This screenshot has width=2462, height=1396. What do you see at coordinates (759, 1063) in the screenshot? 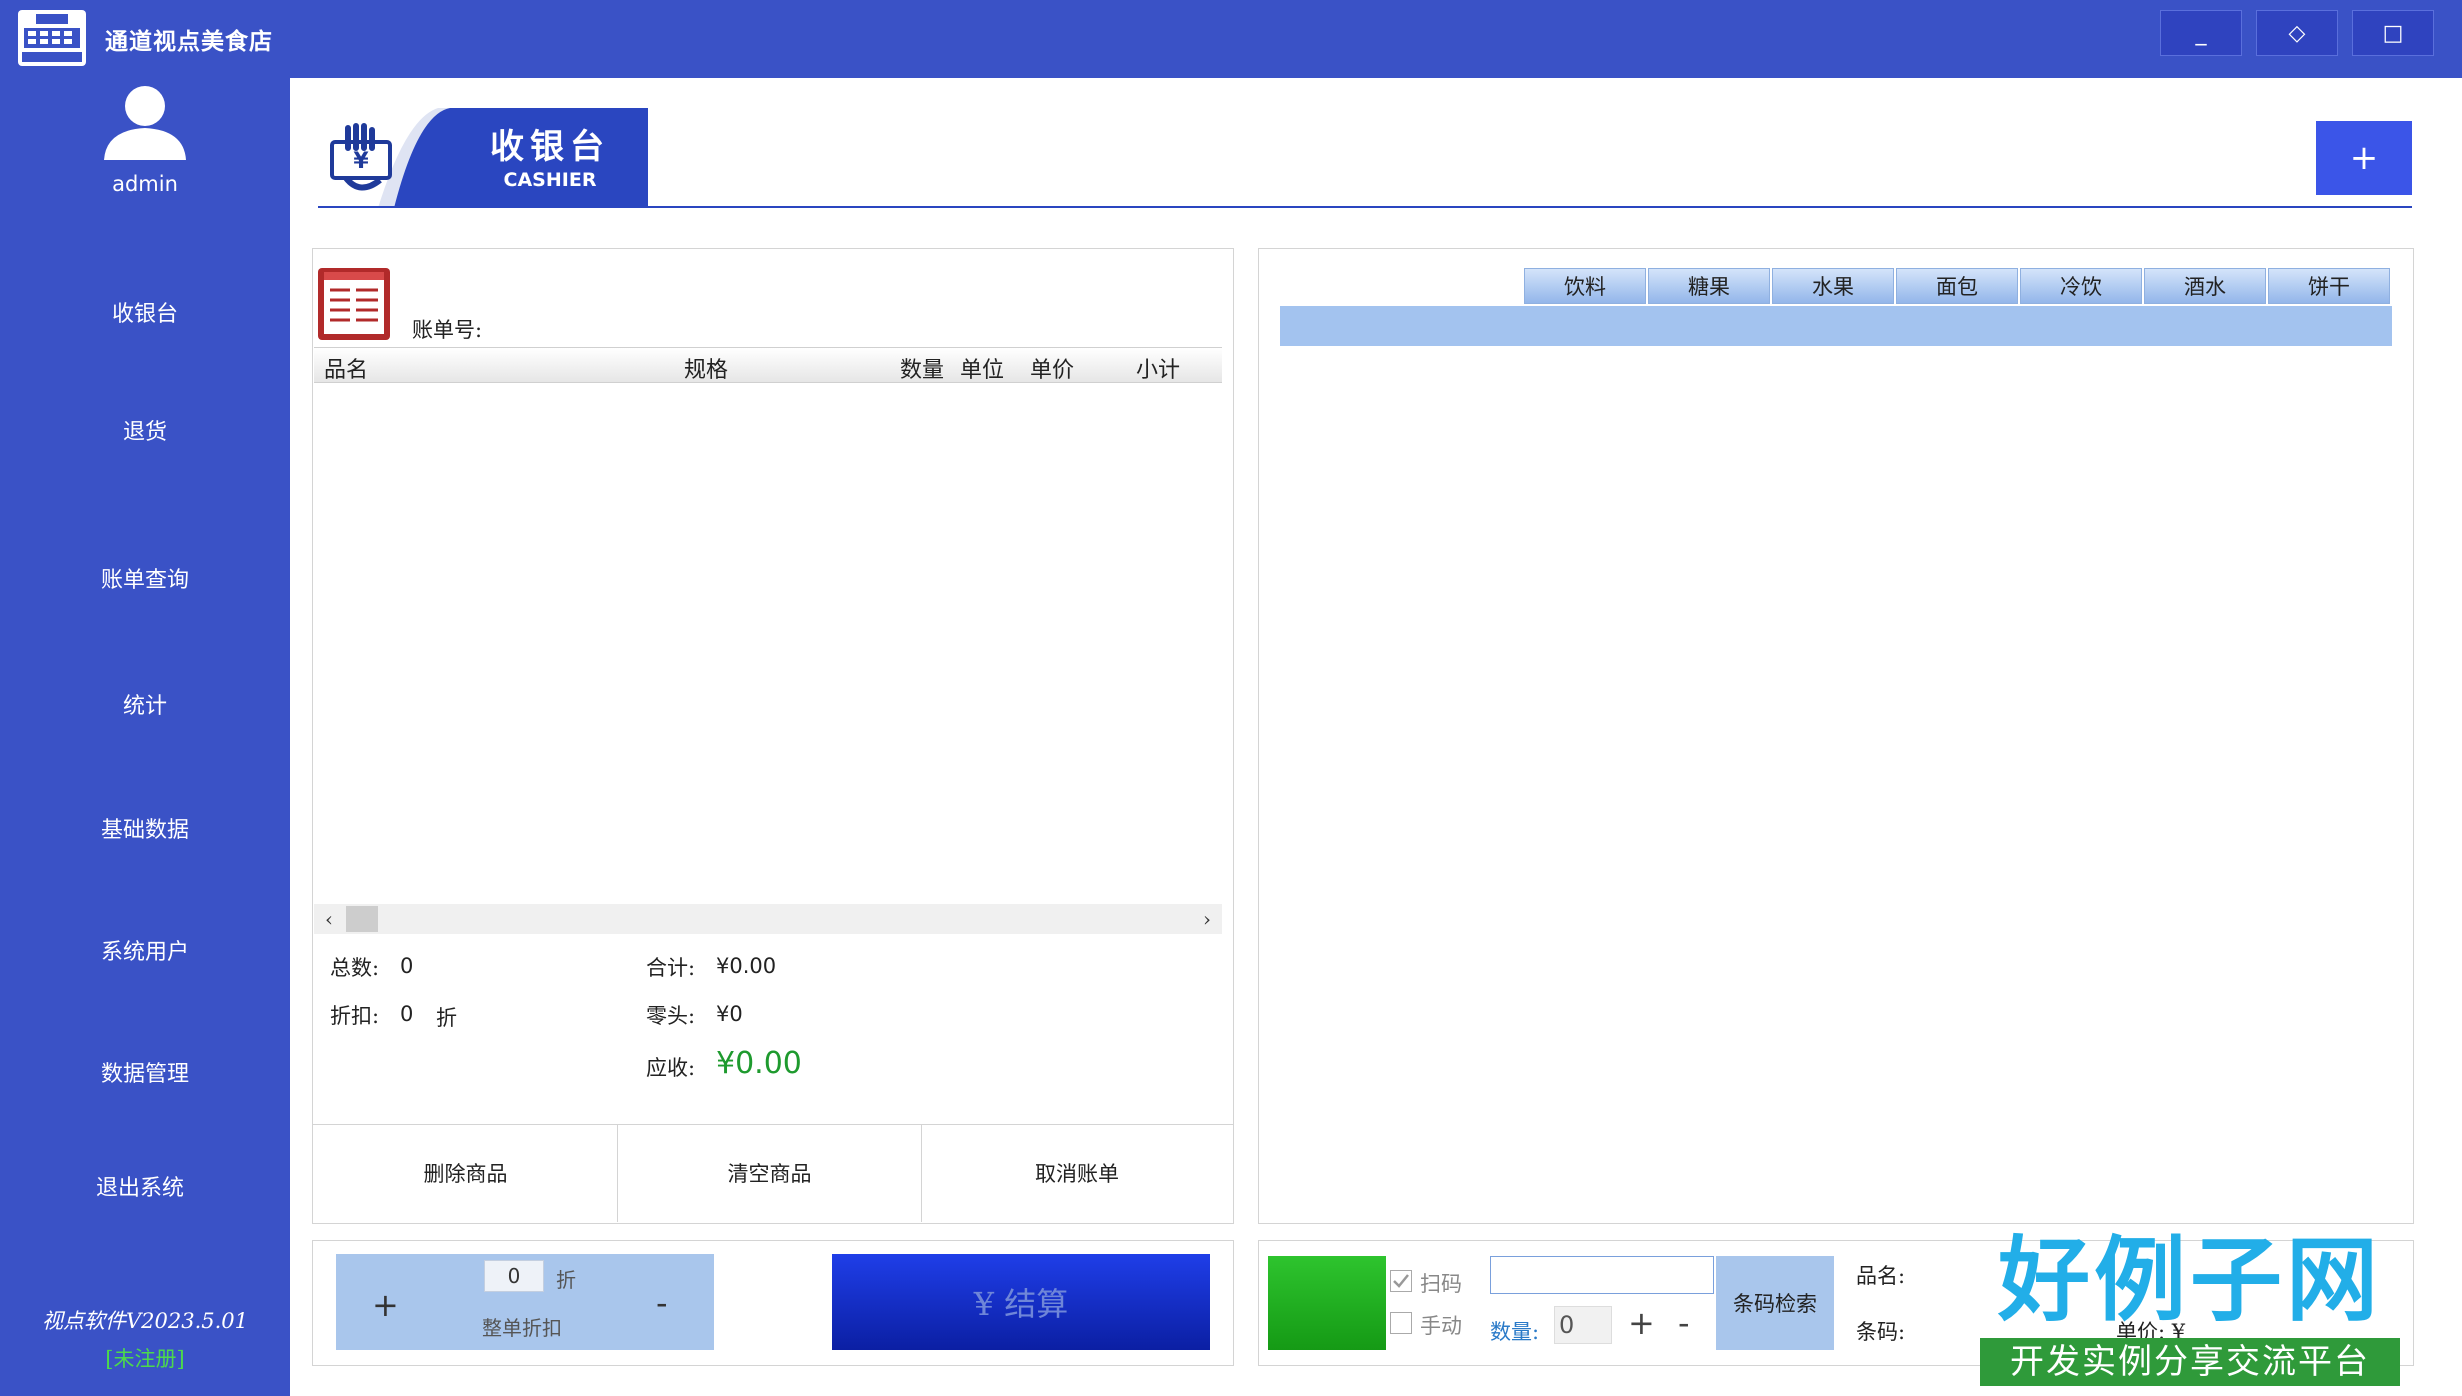
I see `amount-due-value: ¥0.00` at bounding box center [759, 1063].